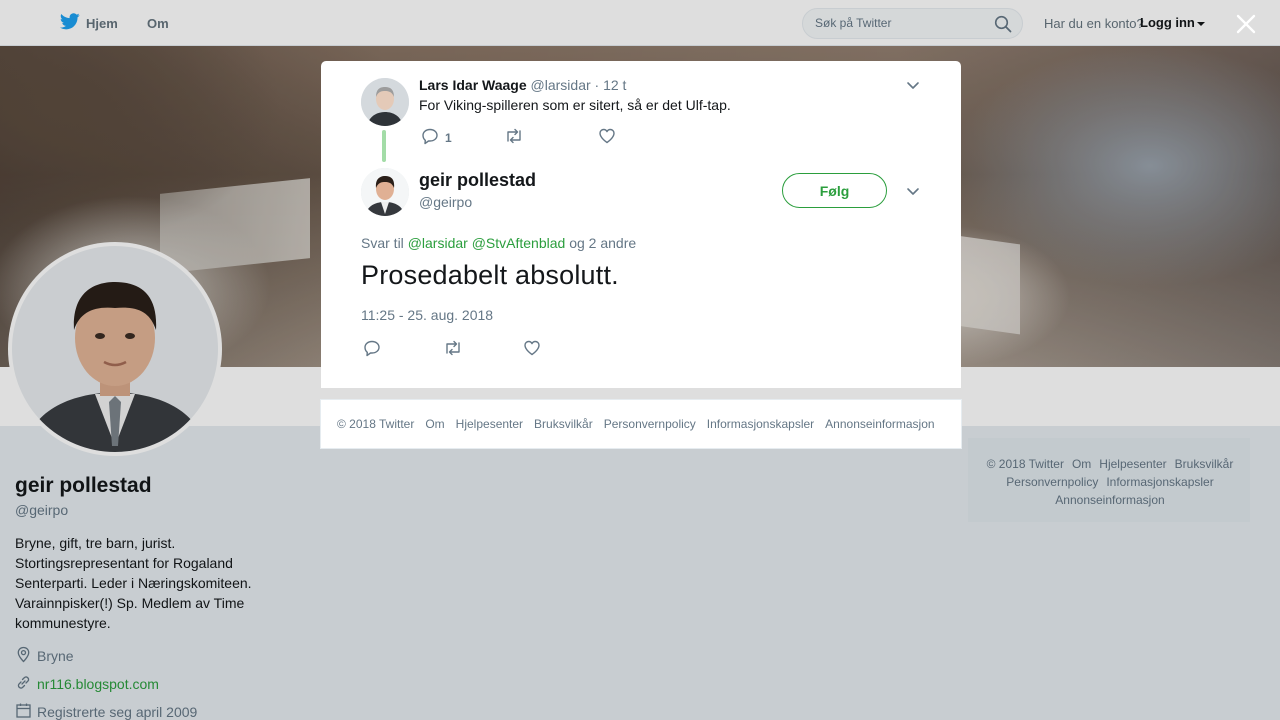 This screenshot has height=720, width=1280. I want to click on tweet-author-avatar, so click(385, 192).